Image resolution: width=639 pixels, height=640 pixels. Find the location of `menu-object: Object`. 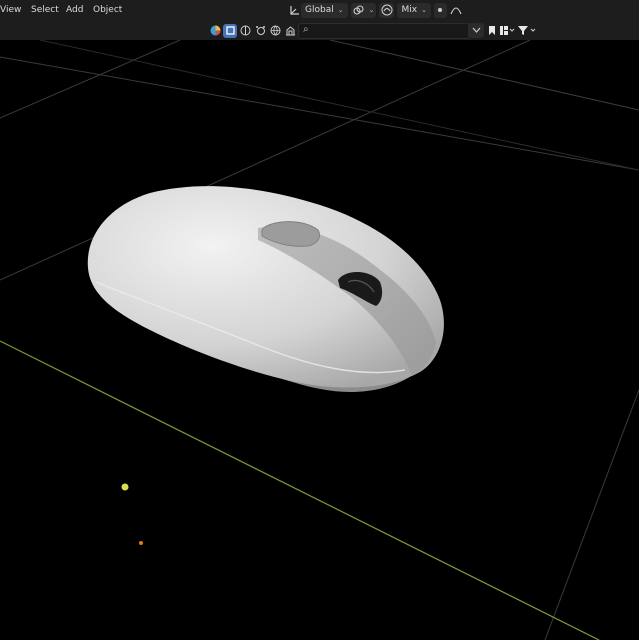

menu-object: Object is located at coordinates (107, 10).